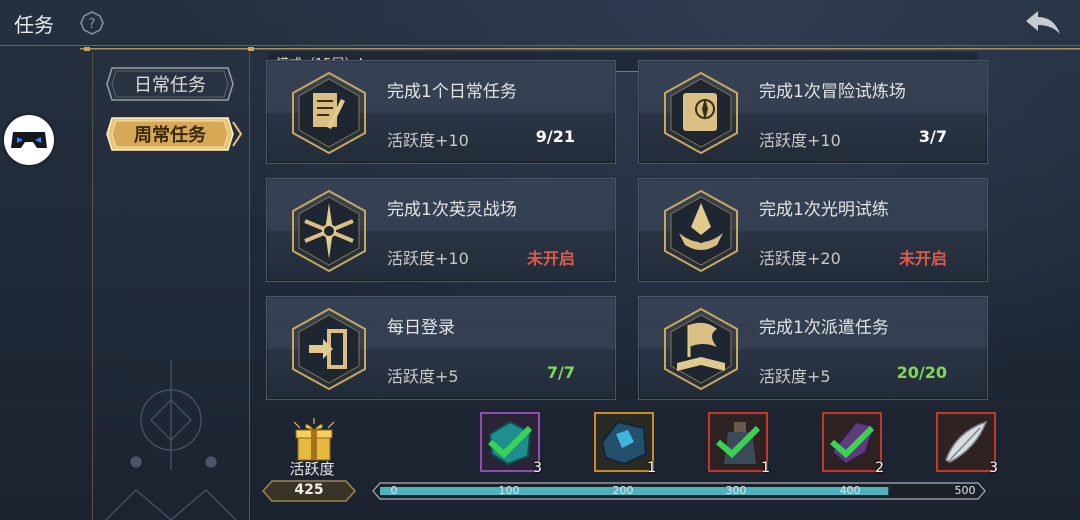 This screenshot has width=1080, height=520. What do you see at coordinates (170, 135) in the screenshot?
I see `tab-label: 周常任务` at bounding box center [170, 135].